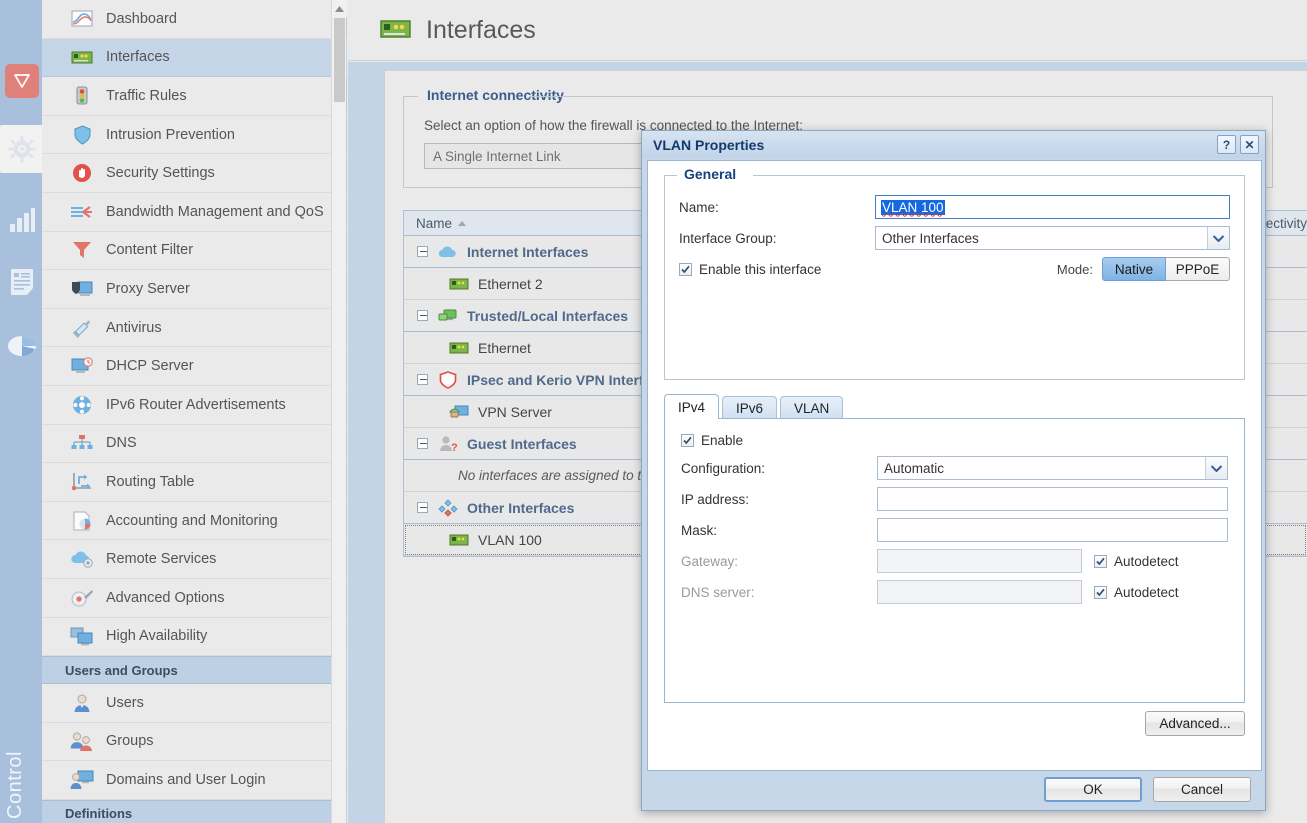  I want to click on sidebar-item-label: Groups, so click(130, 741).